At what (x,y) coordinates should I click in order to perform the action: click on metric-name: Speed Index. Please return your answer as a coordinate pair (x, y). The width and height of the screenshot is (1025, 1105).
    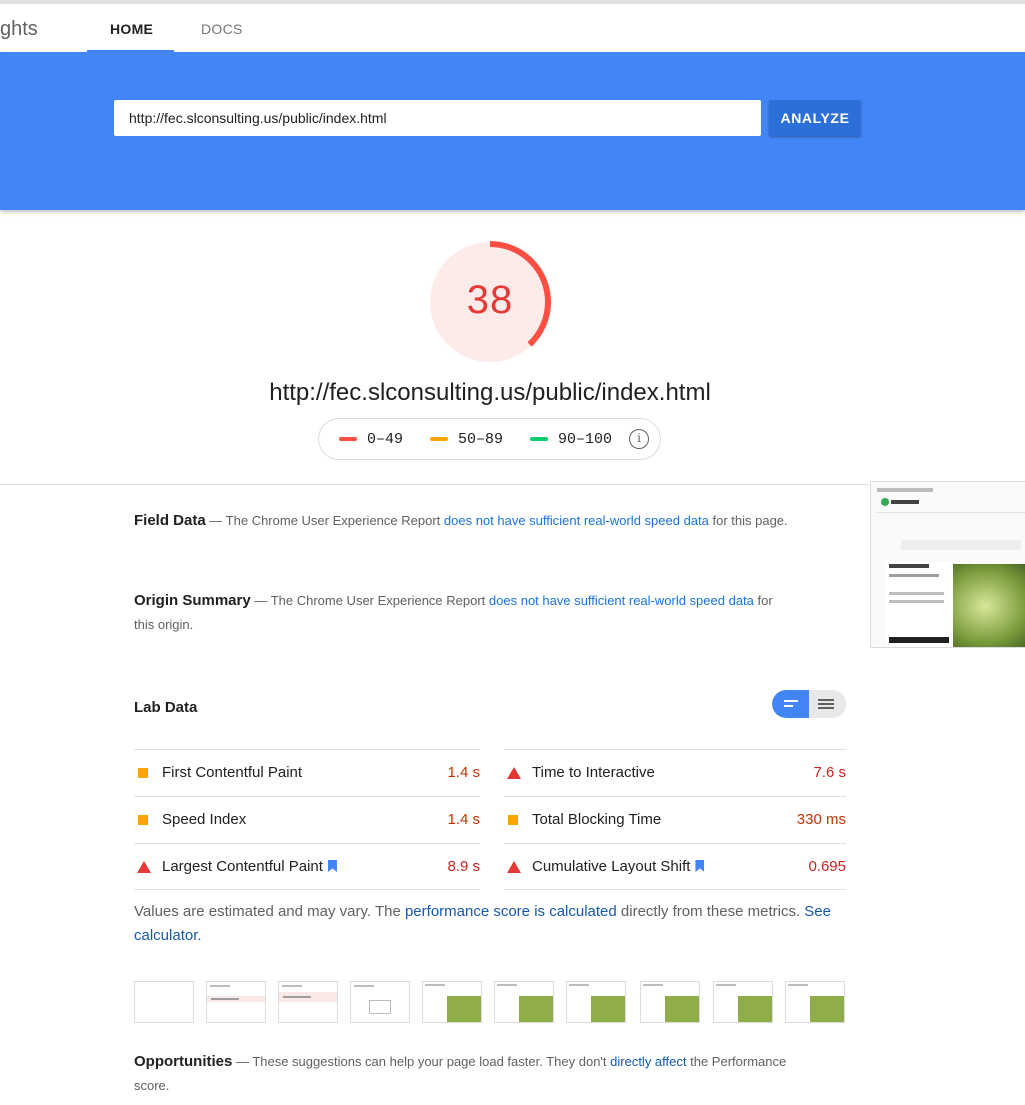
    Looking at the image, I should click on (204, 819).